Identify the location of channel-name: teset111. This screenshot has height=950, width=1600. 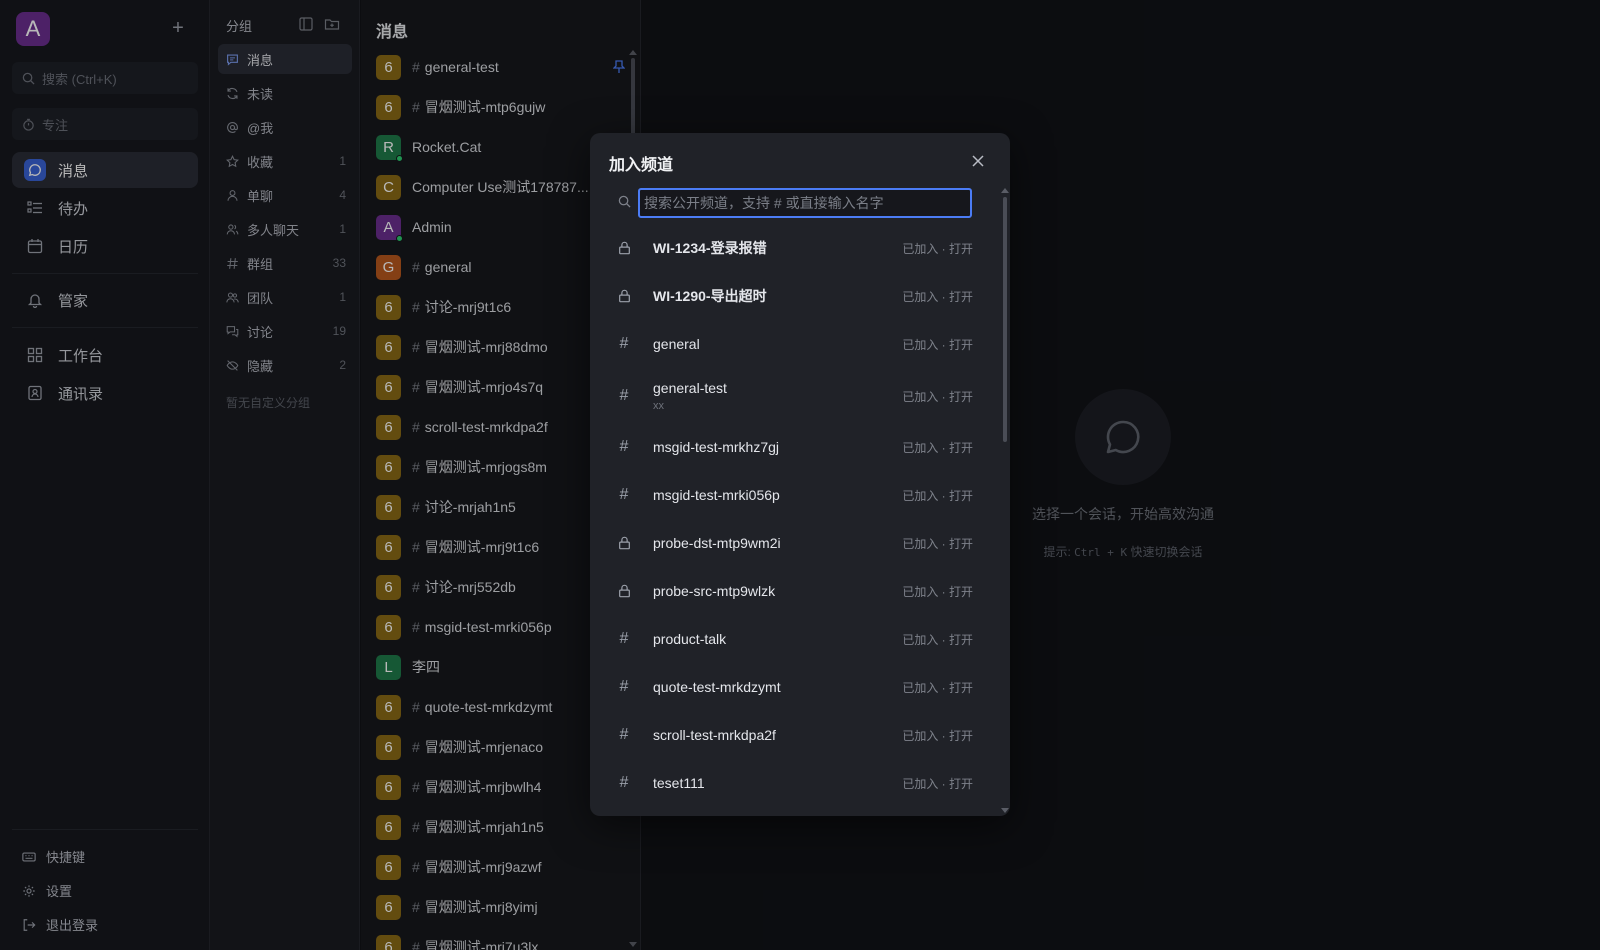
(679, 783).